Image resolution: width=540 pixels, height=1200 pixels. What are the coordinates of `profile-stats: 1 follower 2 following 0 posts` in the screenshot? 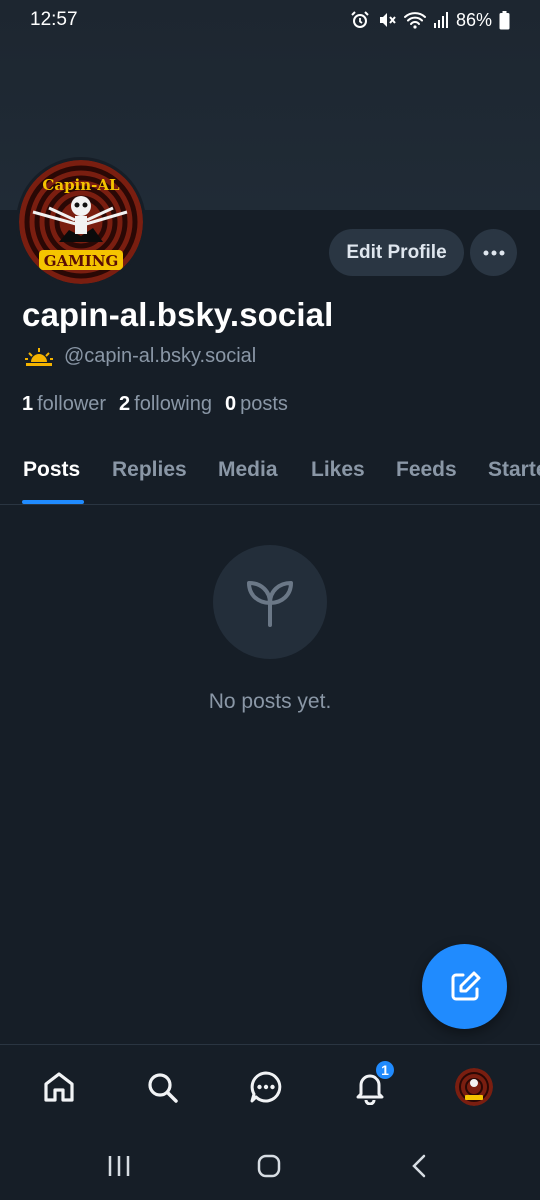 It's located at (155, 404).